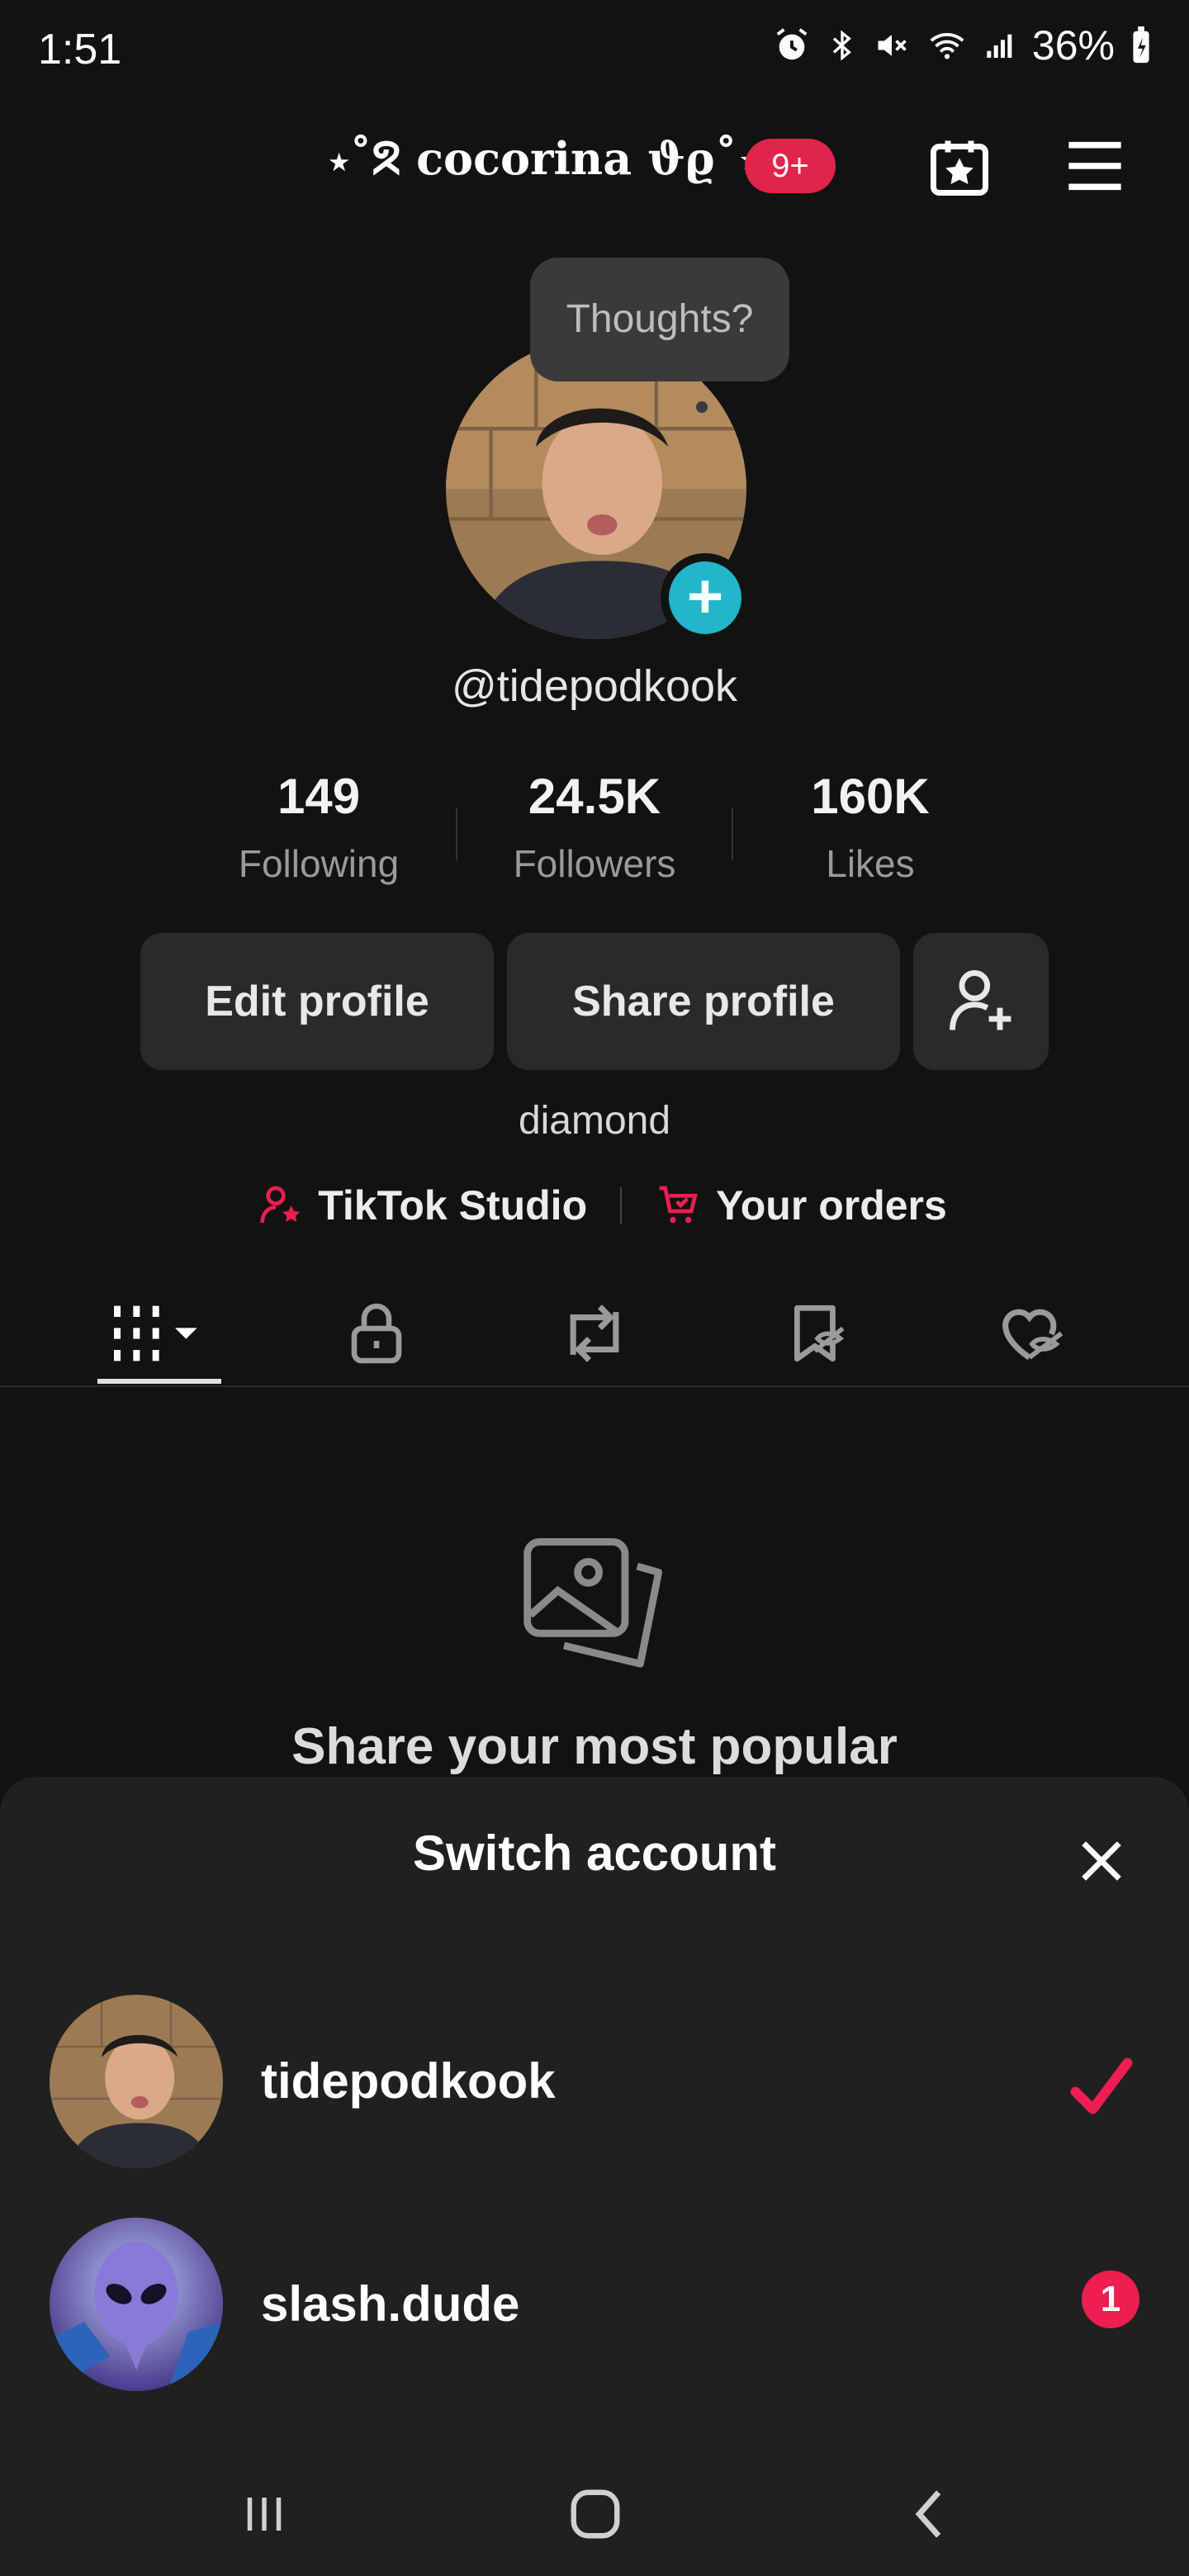 The width and height of the screenshot is (1189, 2576). Describe the element at coordinates (621, 1205) in the screenshot. I see `link-divider` at that location.